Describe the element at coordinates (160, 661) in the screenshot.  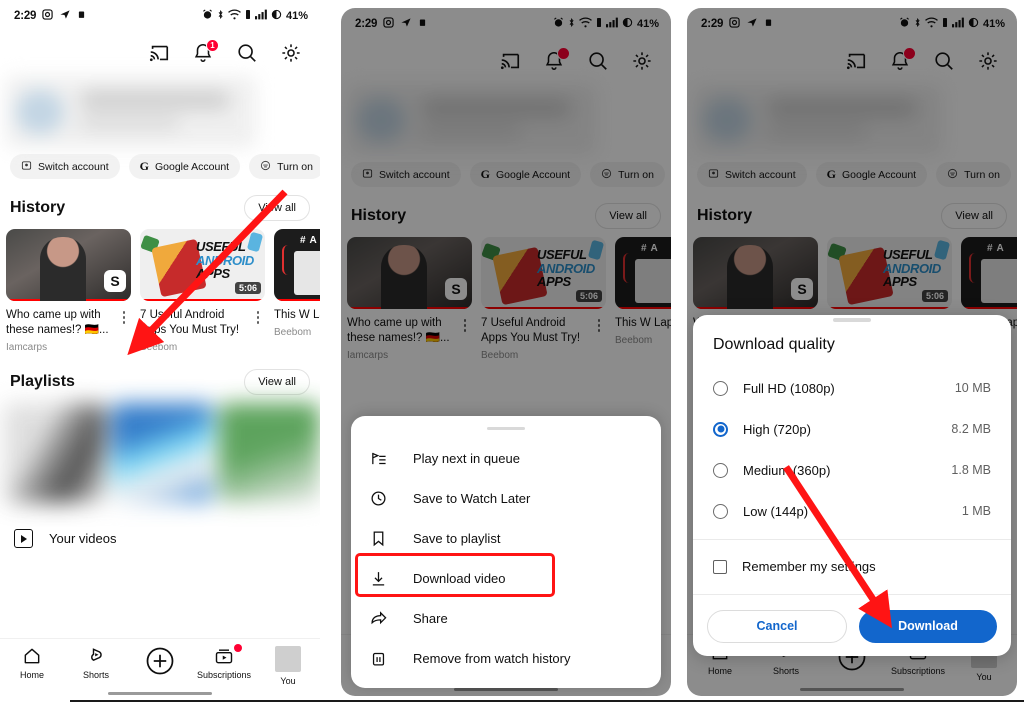
I see `nav-create` at that location.